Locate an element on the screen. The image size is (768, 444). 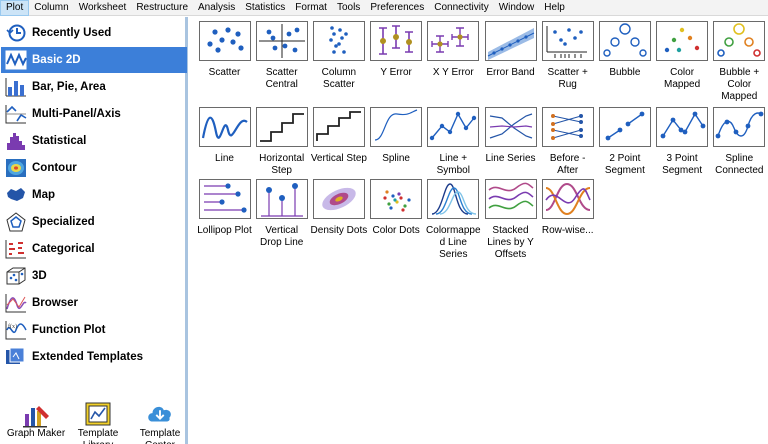
line-icon is located at coordinates (224, 127).